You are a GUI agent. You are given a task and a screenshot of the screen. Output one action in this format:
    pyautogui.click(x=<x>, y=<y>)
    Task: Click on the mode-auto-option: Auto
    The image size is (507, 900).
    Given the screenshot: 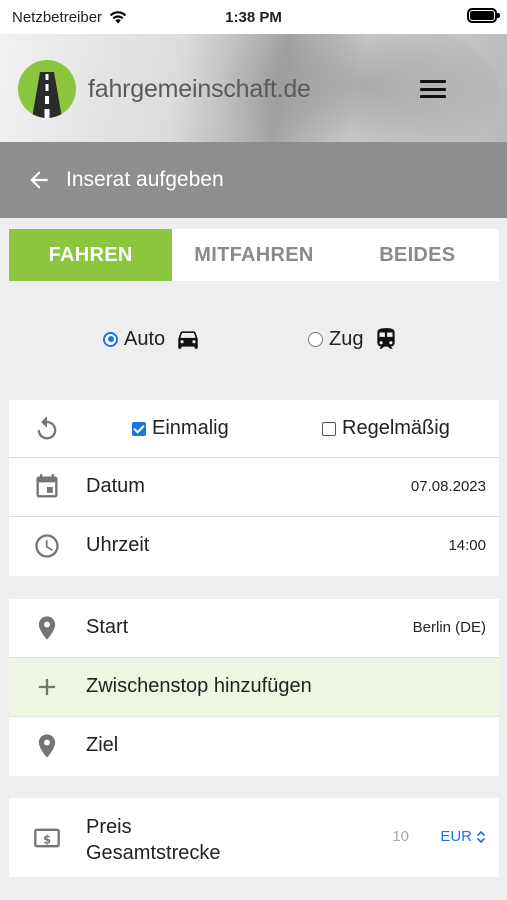 What is the action you would take?
    pyautogui.click(x=152, y=339)
    